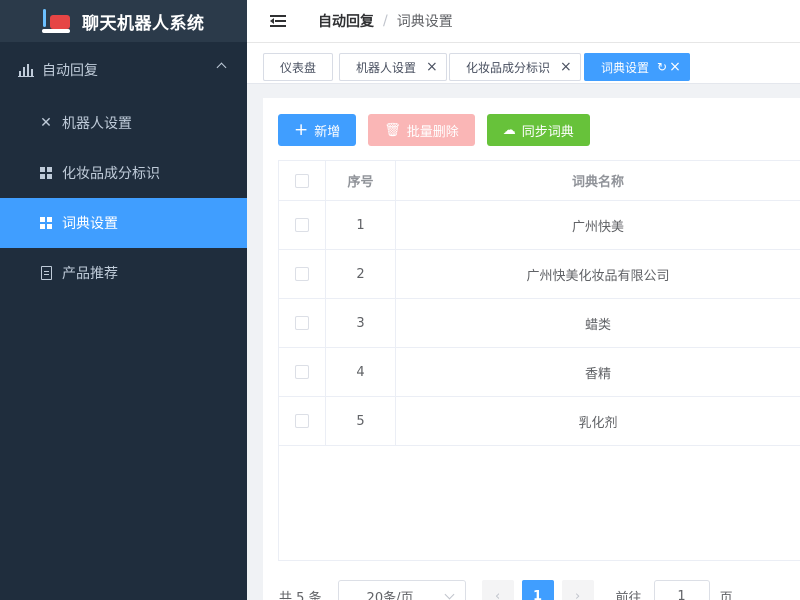 The height and width of the screenshot is (600, 800). What do you see at coordinates (90, 224) in the screenshot?
I see `sidebar-item-label: 词典设置` at bounding box center [90, 224].